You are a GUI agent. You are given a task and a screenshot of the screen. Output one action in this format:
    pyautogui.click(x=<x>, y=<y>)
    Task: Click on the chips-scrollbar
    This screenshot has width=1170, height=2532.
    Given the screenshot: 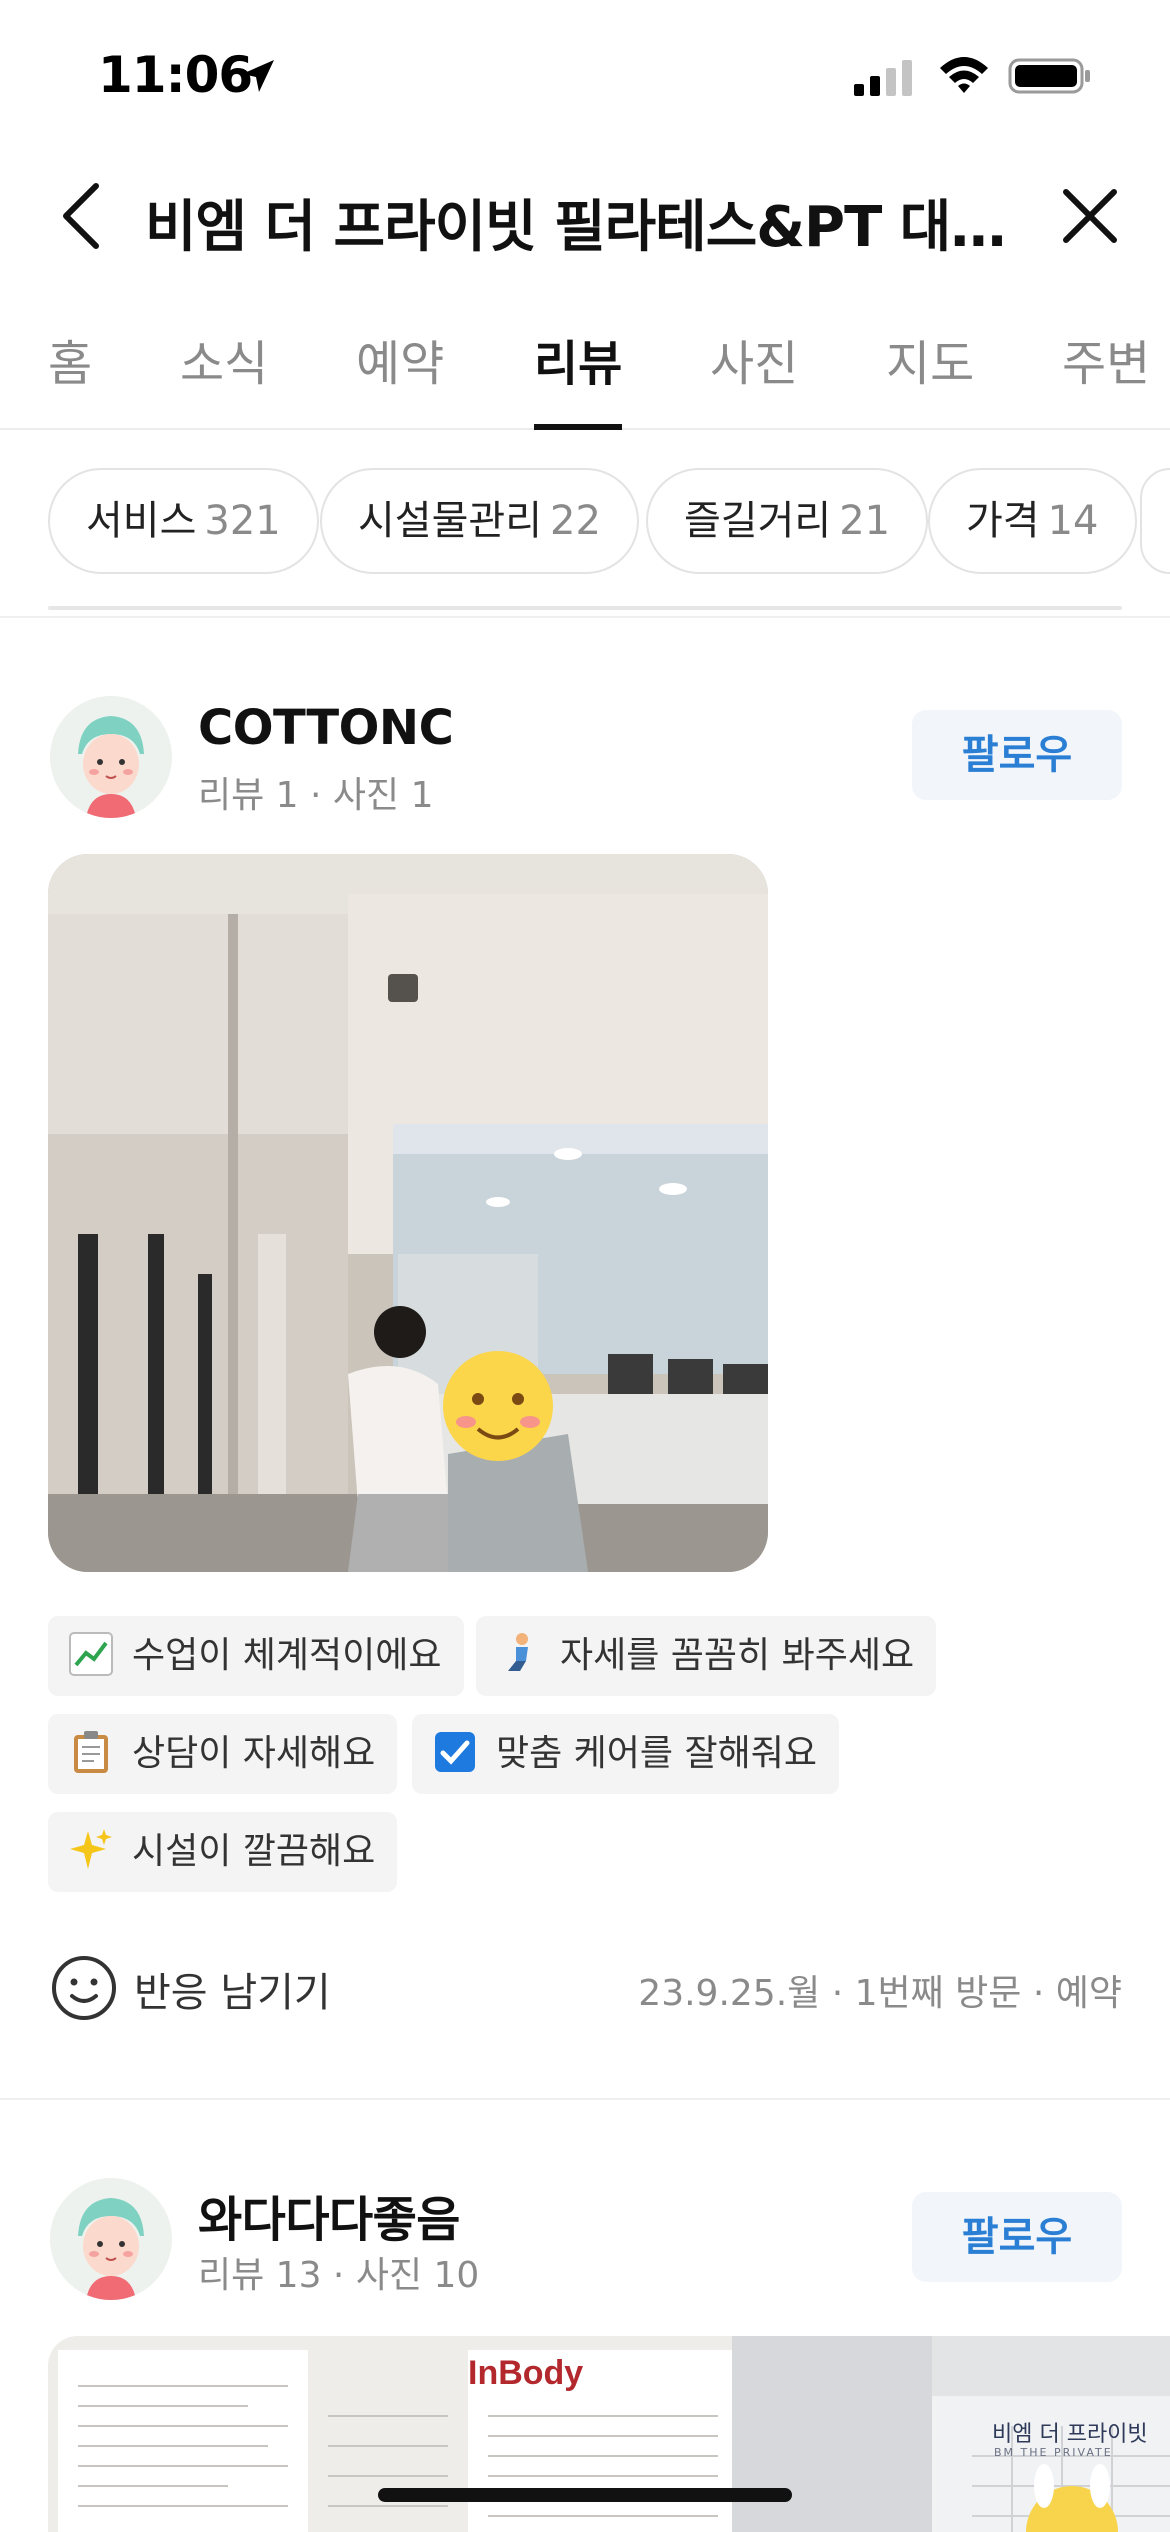 What is the action you would take?
    pyautogui.click(x=585, y=608)
    